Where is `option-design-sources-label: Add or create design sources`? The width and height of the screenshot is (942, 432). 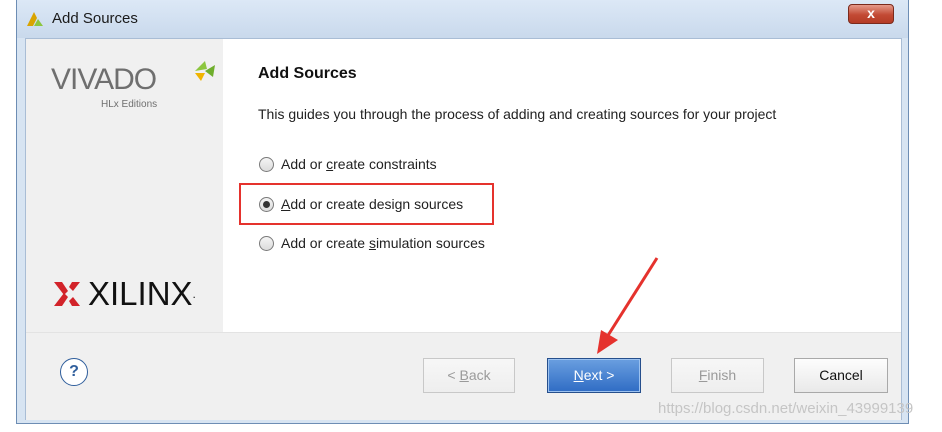 option-design-sources-label: Add or create design sources is located at coordinates (372, 204).